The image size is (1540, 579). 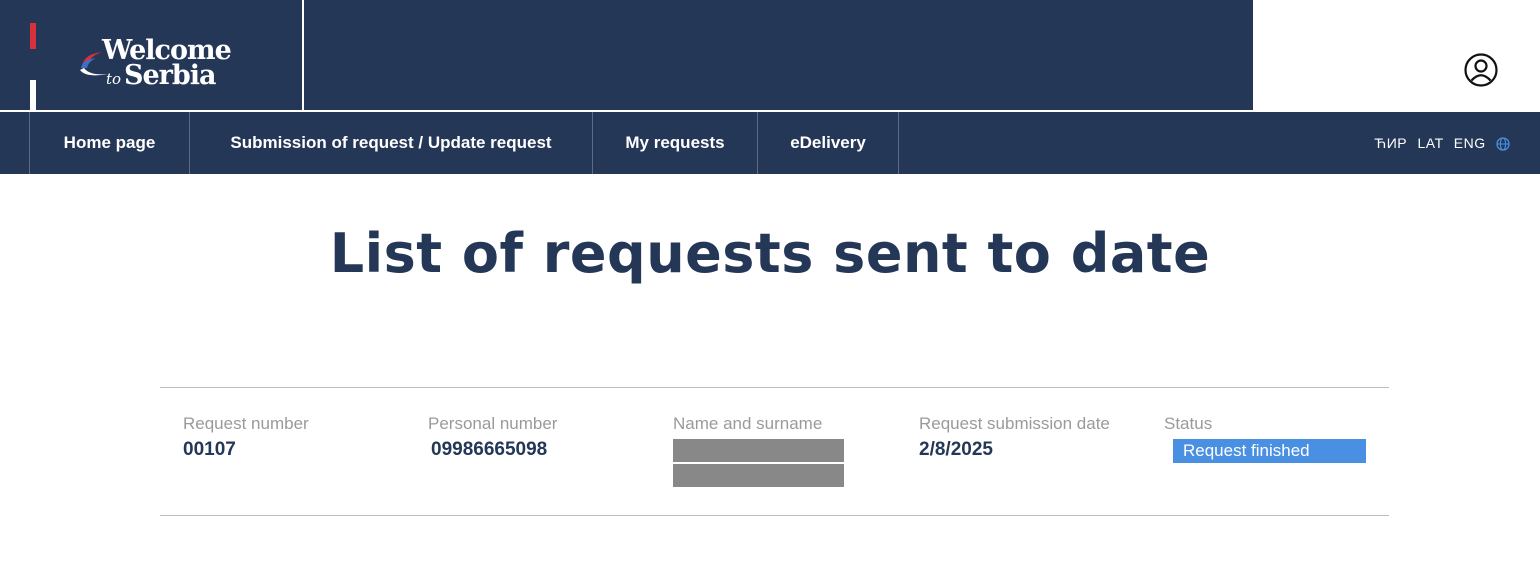 What do you see at coordinates (1269, 451) in the screenshot?
I see `status-badge: Request finished` at bounding box center [1269, 451].